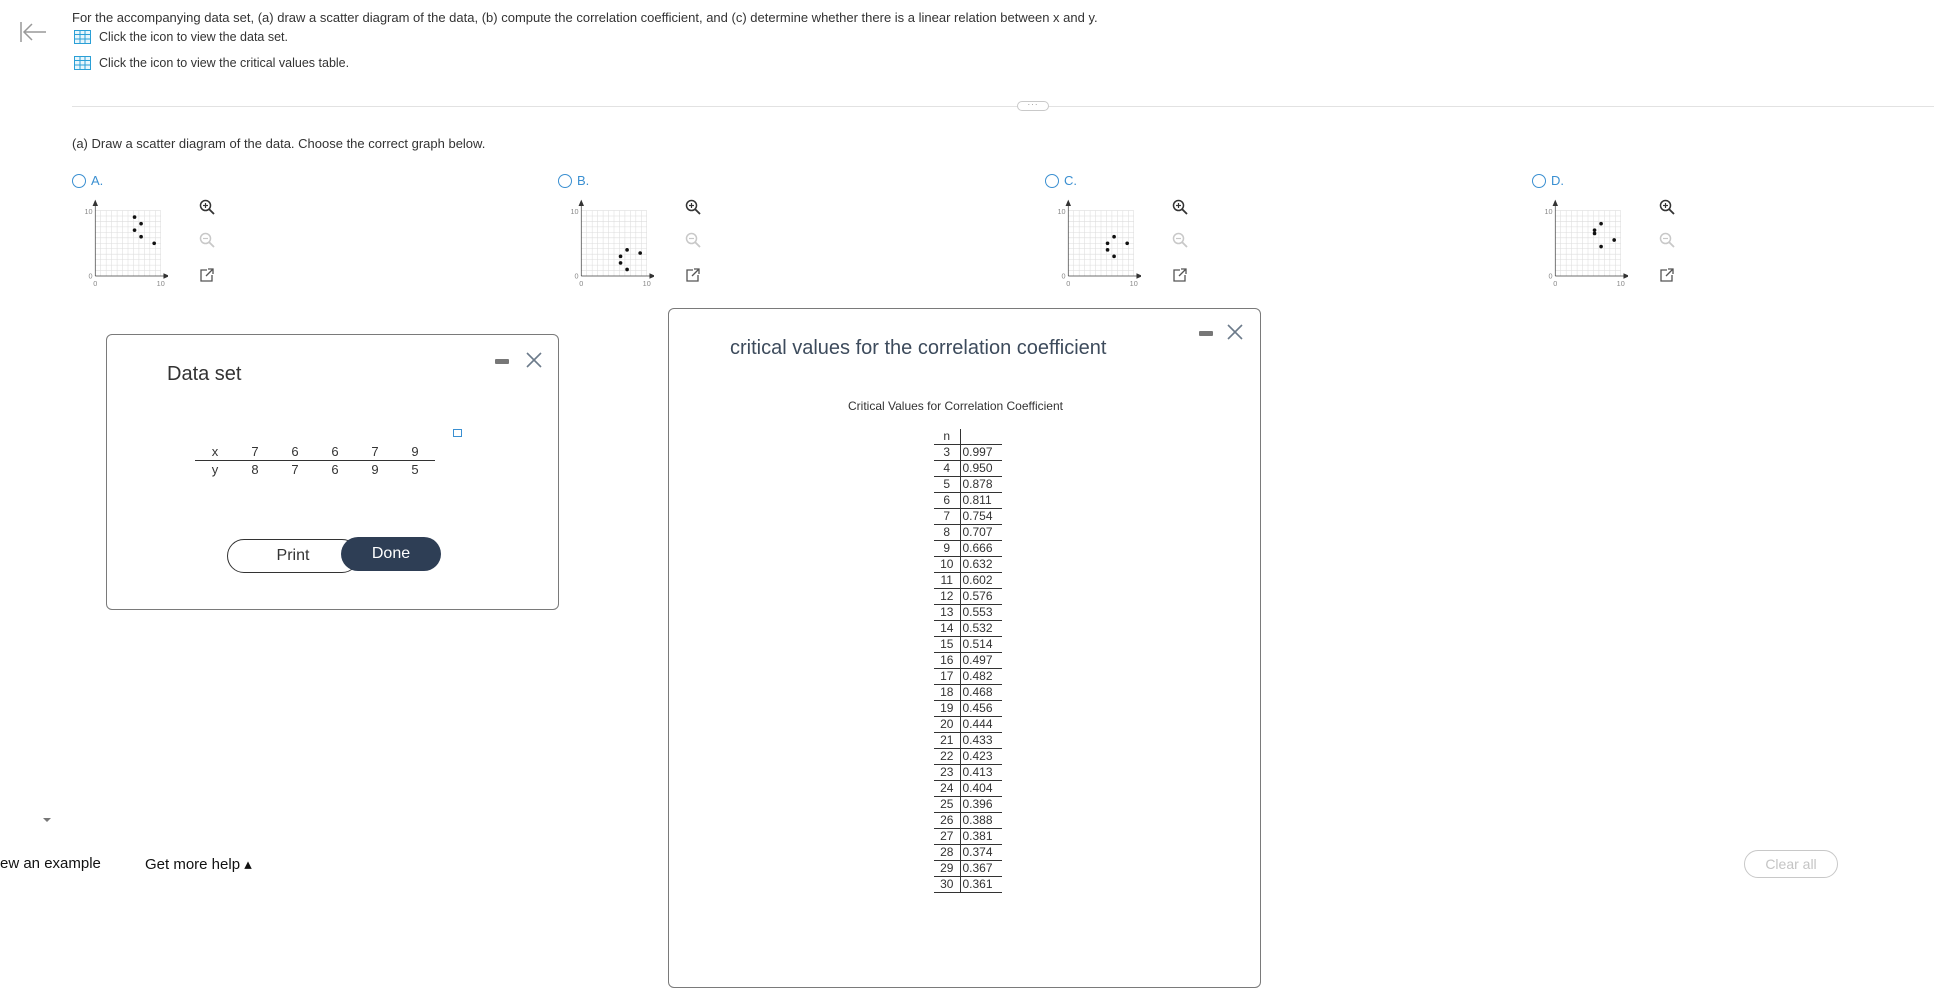 This screenshot has width=1934, height=988. What do you see at coordinates (181, 37) in the screenshot?
I see `view-data-set-link: Click the icon to view the data set.` at bounding box center [181, 37].